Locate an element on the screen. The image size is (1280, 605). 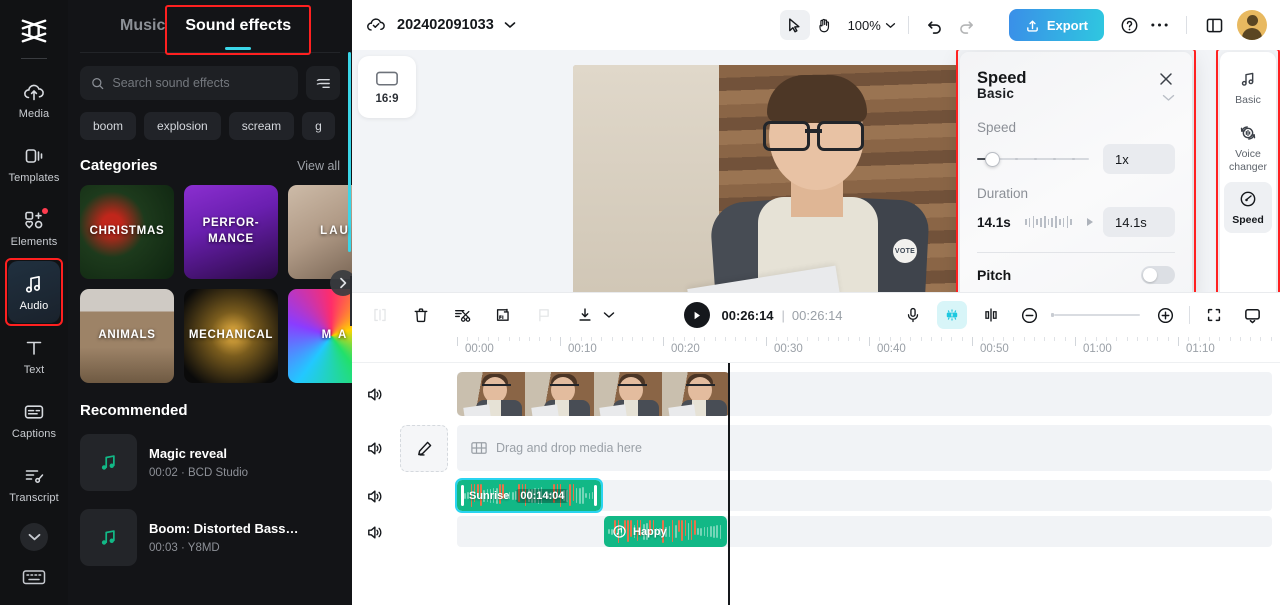
avatar is located at coordinates (1252, 25).